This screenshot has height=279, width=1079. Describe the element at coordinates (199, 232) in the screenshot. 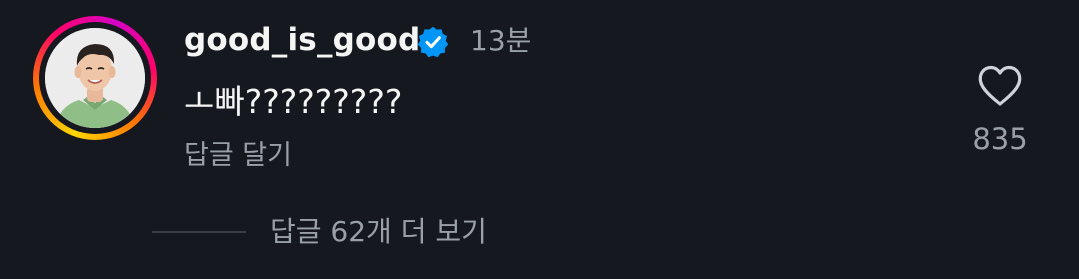

I see `replies-divider` at that location.